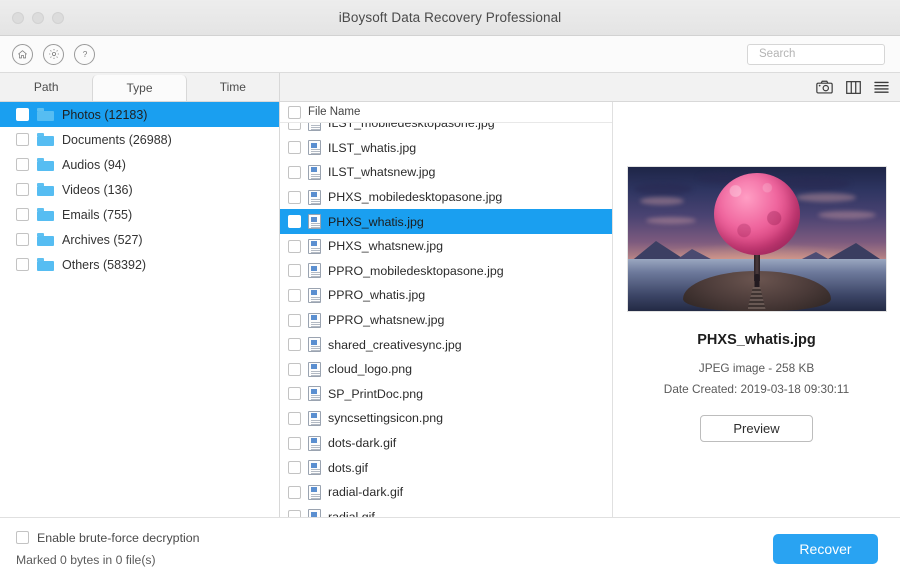  I want to click on file-row: SP_PrintDoc.png, so click(446, 394).